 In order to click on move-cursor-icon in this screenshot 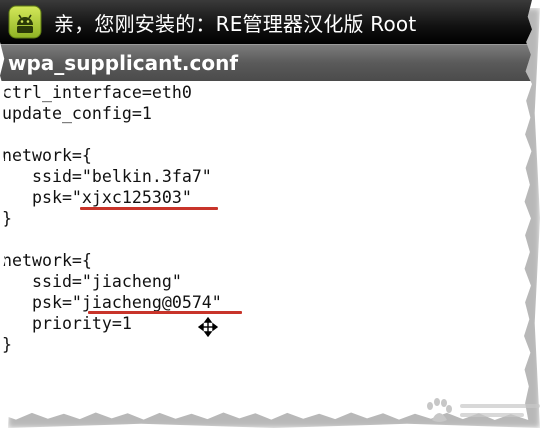, I will do `click(208, 327)`.